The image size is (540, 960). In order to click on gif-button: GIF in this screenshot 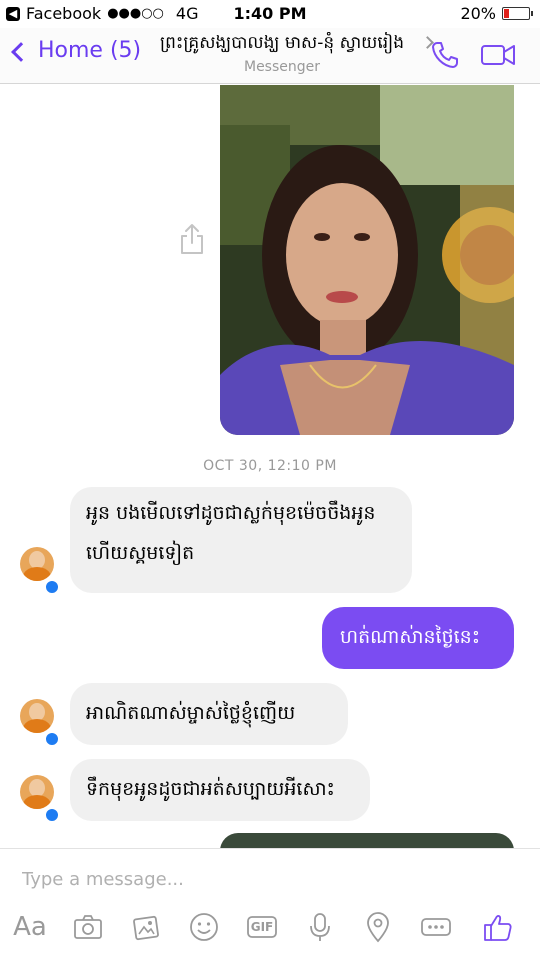, I will do `click(262, 927)`.